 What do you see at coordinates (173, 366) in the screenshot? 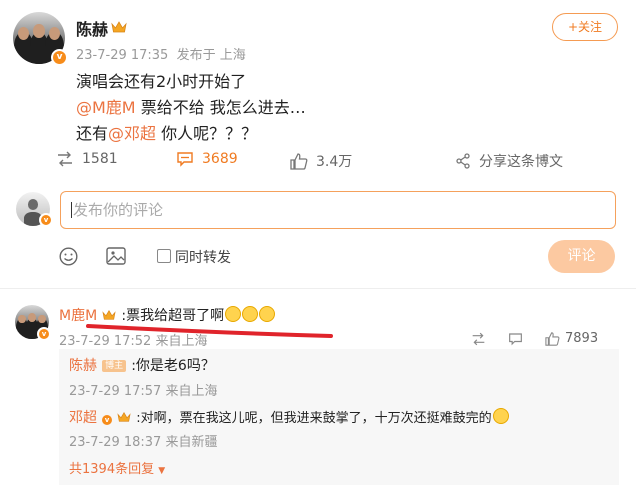
I see `reply-text: :你是老6吗？` at bounding box center [173, 366].